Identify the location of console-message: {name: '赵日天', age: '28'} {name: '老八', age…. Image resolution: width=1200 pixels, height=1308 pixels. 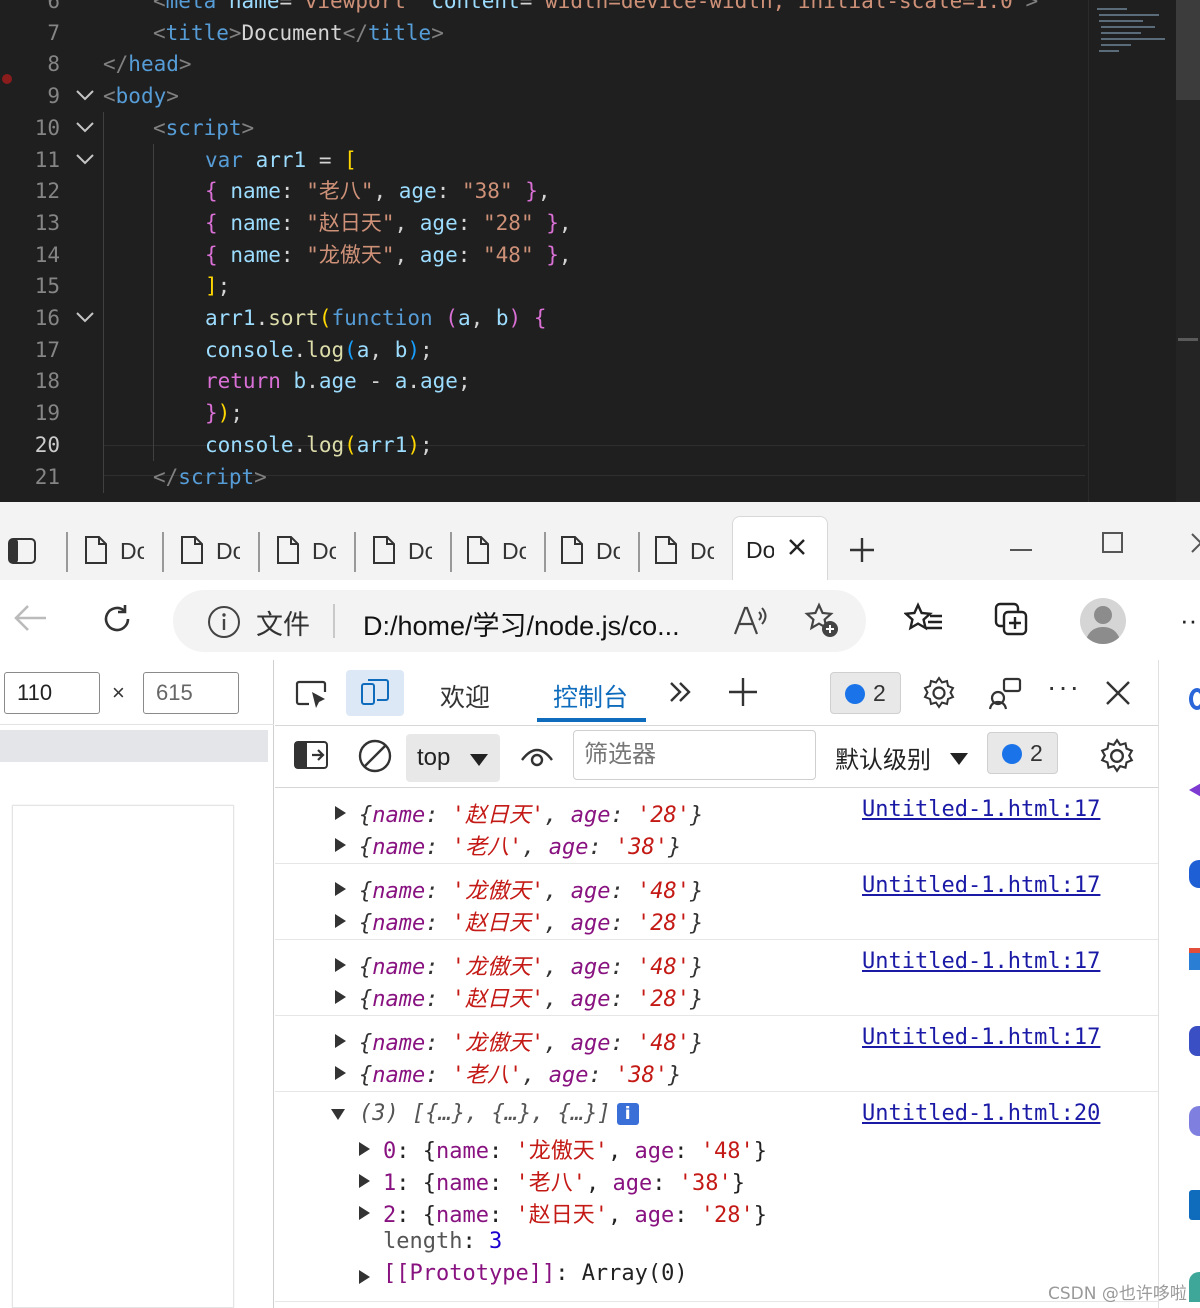
(716, 826).